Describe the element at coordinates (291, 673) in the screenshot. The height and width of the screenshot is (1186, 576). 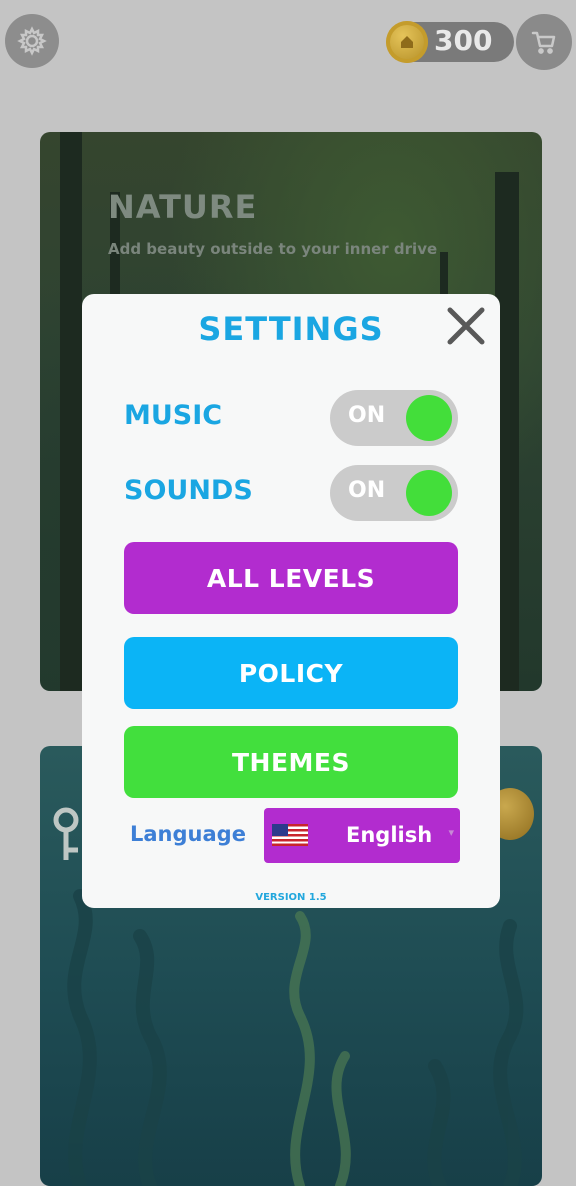
I see `policy-button: POLICY` at that location.